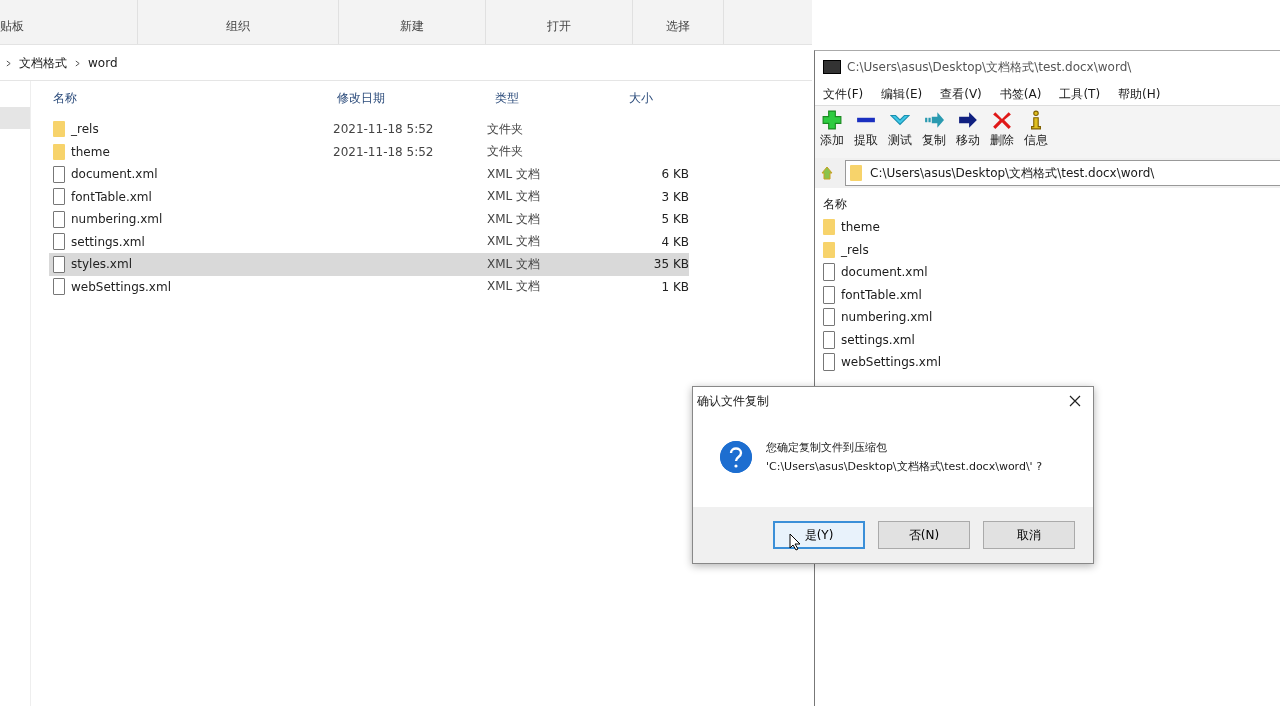 Image resolution: width=1280 pixels, height=706 pixels. What do you see at coordinates (43, 63) in the screenshot?
I see `breadcrumb-item: 文档格式` at bounding box center [43, 63].